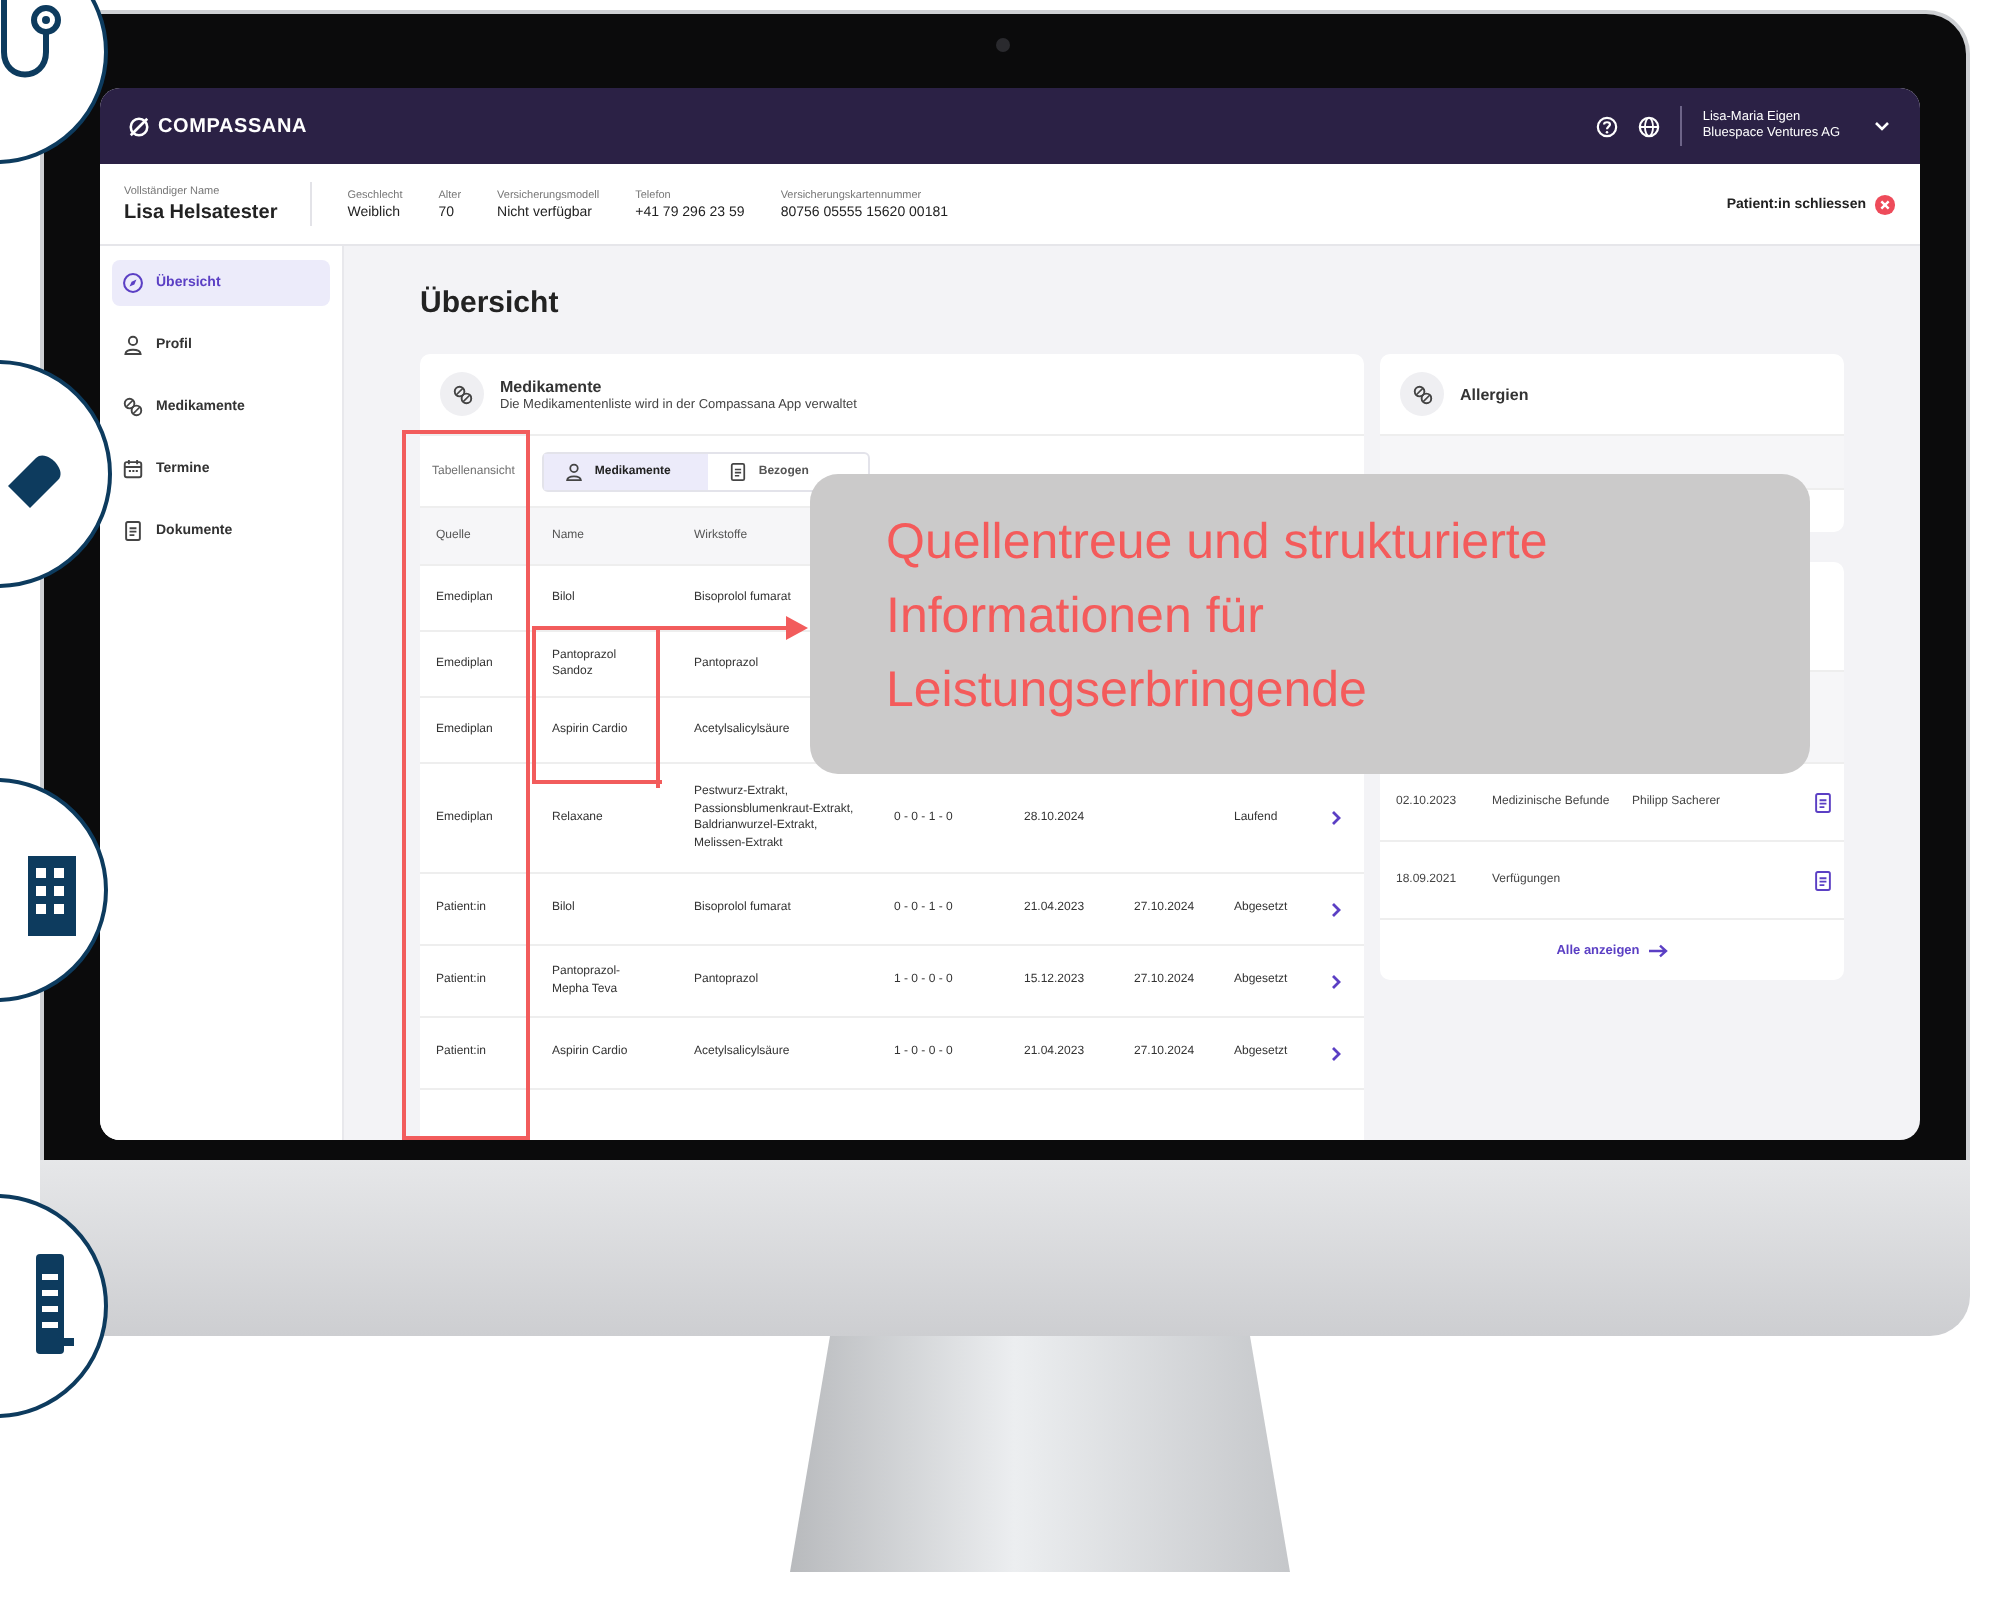  Describe the element at coordinates (1657, 950) in the screenshot. I see `arrow-right-icon` at that location.